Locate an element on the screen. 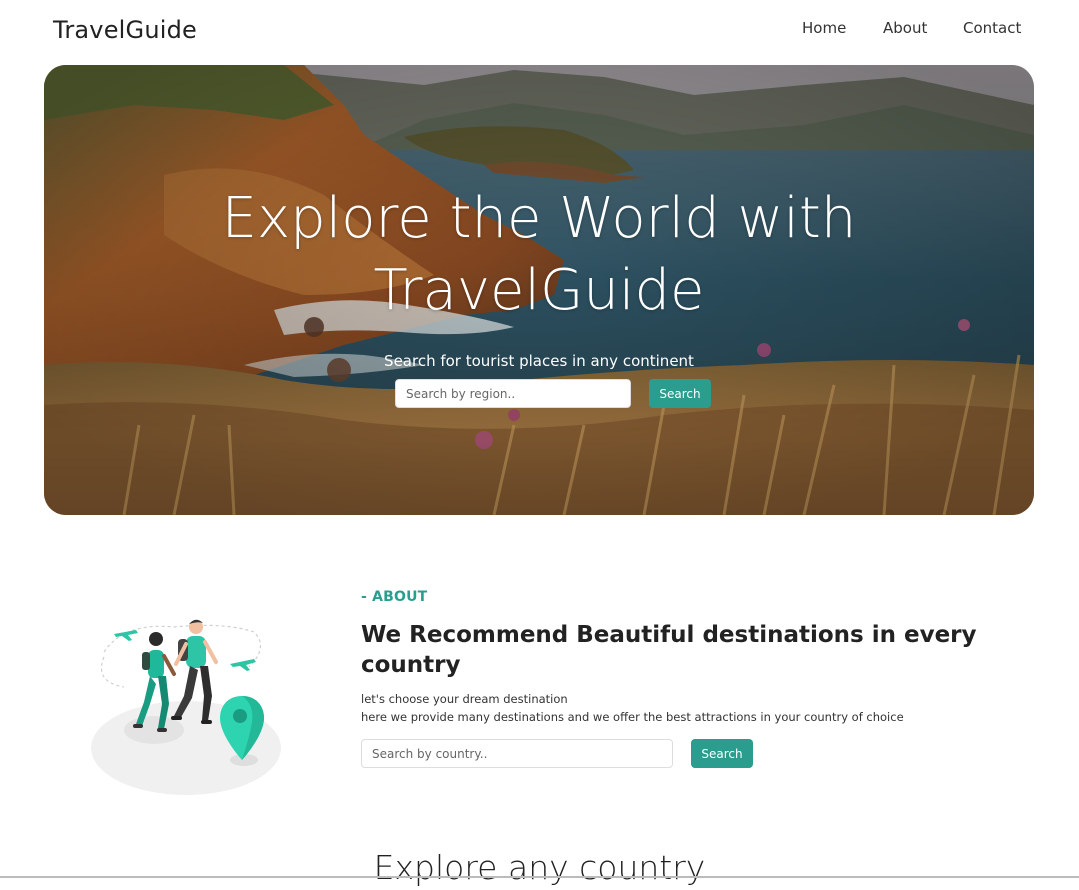 This screenshot has height=890, width=1079. travelers-illustration is located at coordinates (186, 707).